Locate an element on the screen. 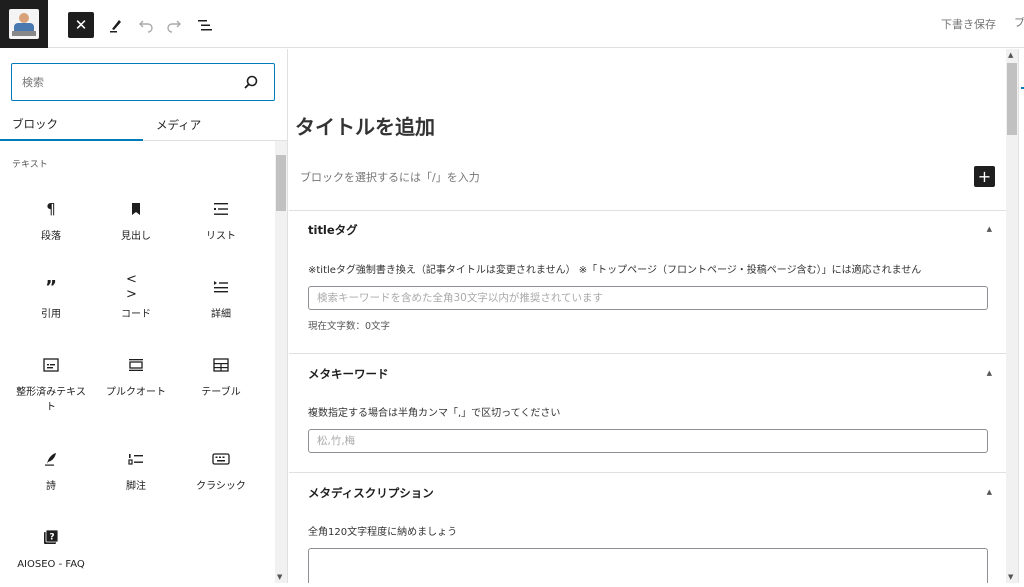 The image size is (1024, 587). redo-icon is located at coordinates (174, 26).